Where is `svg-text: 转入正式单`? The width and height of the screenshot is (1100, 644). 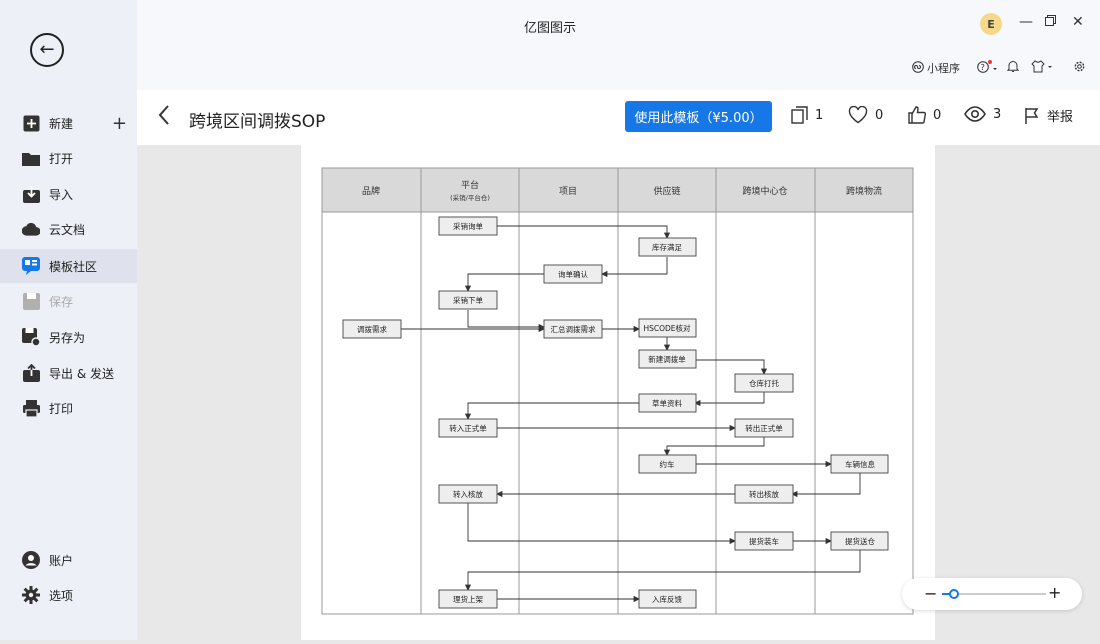 svg-text: 转入正式单 is located at coordinates (468, 428).